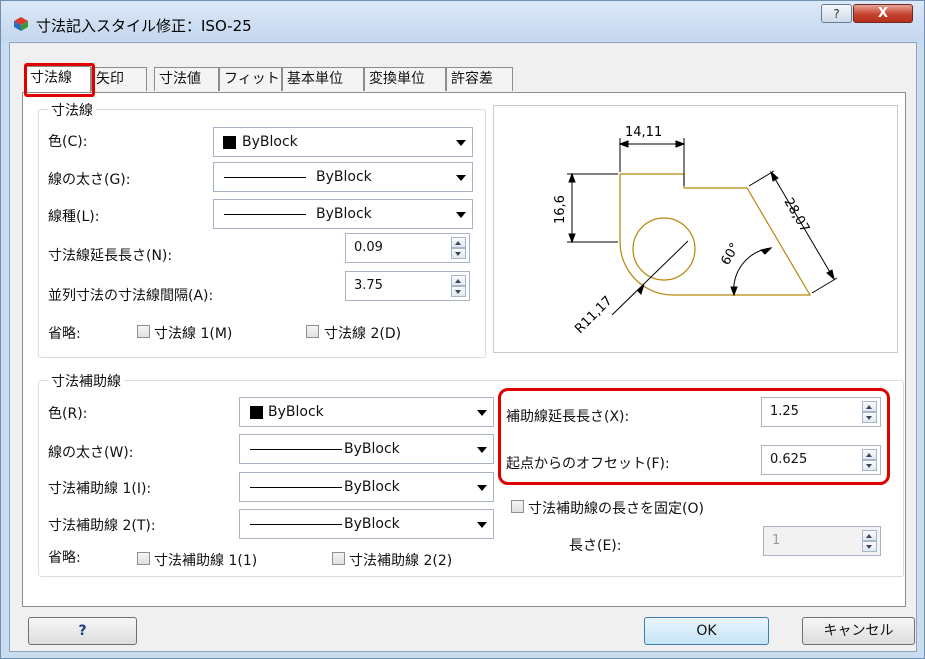 This screenshot has height=659, width=925. Describe the element at coordinates (715, 234) in the screenshot. I see `preview-geometry` at that location.